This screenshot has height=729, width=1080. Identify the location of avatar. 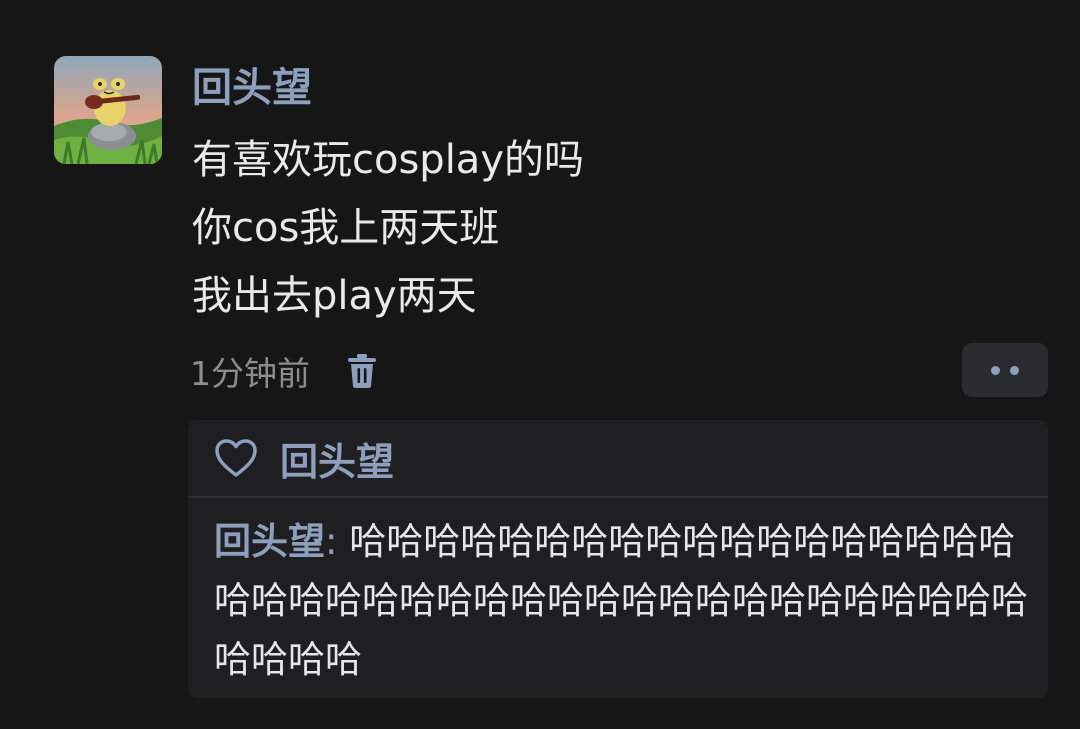
(108, 110).